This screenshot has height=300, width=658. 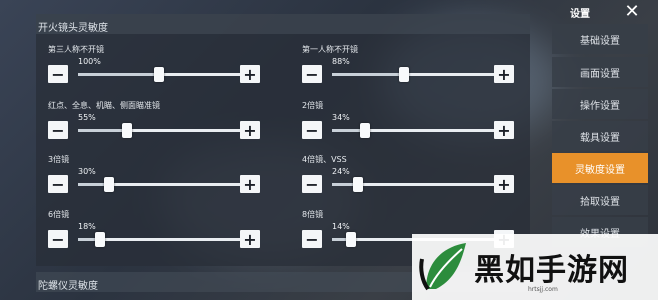 What do you see at coordinates (158, 229) in the screenshot?
I see `sensitivity-slider-row: 6倍镜 − 18% +` at bounding box center [158, 229].